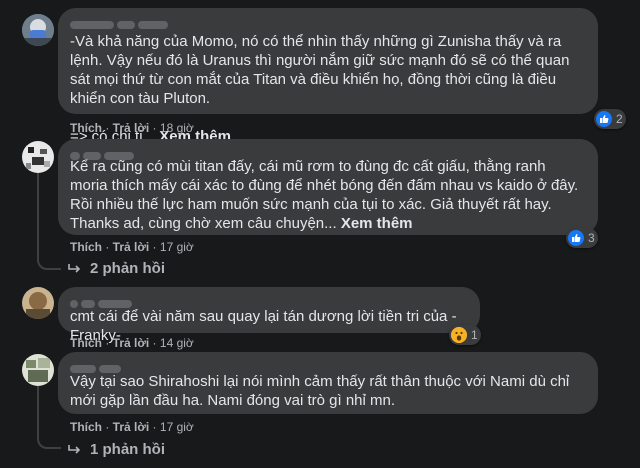  I want to click on comment-actions: Thích · Trả lời · 18 giờ, so click(132, 128).